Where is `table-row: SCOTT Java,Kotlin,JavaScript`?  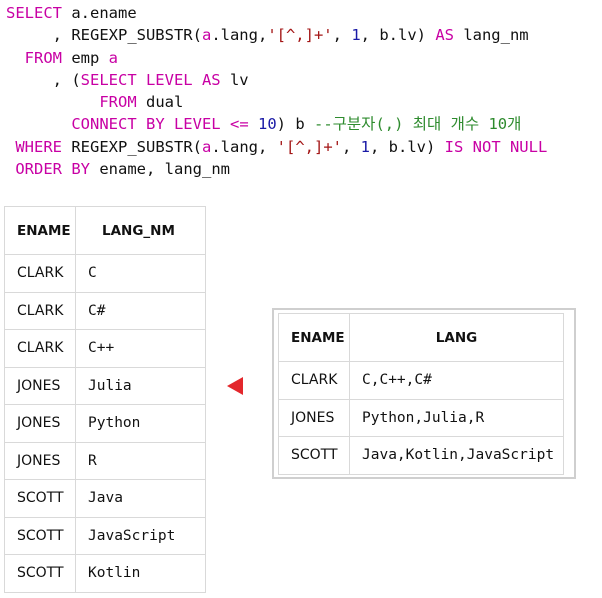
table-row: SCOTT Java,Kotlin,JavaScript is located at coordinates (421, 455).